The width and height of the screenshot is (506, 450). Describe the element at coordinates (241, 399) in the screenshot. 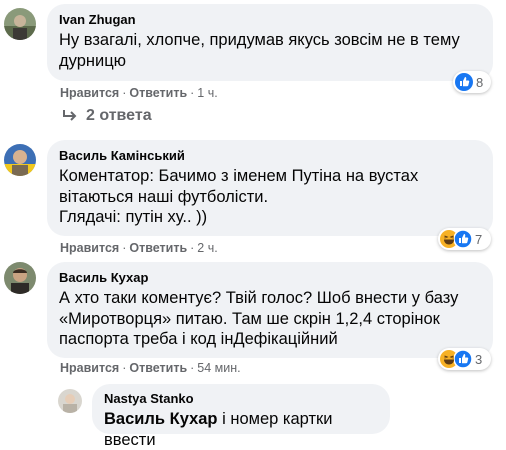

I see `reply-author: Nastya Stanko` at that location.